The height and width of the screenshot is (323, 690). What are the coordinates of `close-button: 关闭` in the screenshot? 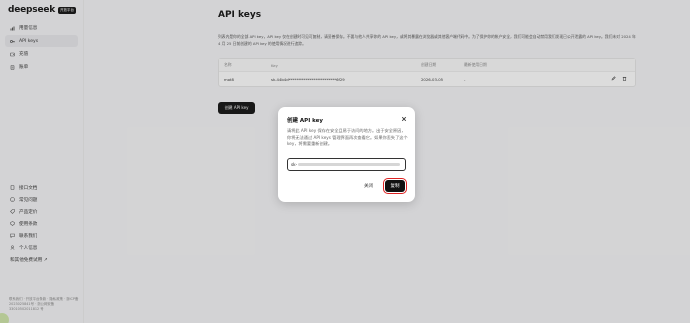 It's located at (368, 186).